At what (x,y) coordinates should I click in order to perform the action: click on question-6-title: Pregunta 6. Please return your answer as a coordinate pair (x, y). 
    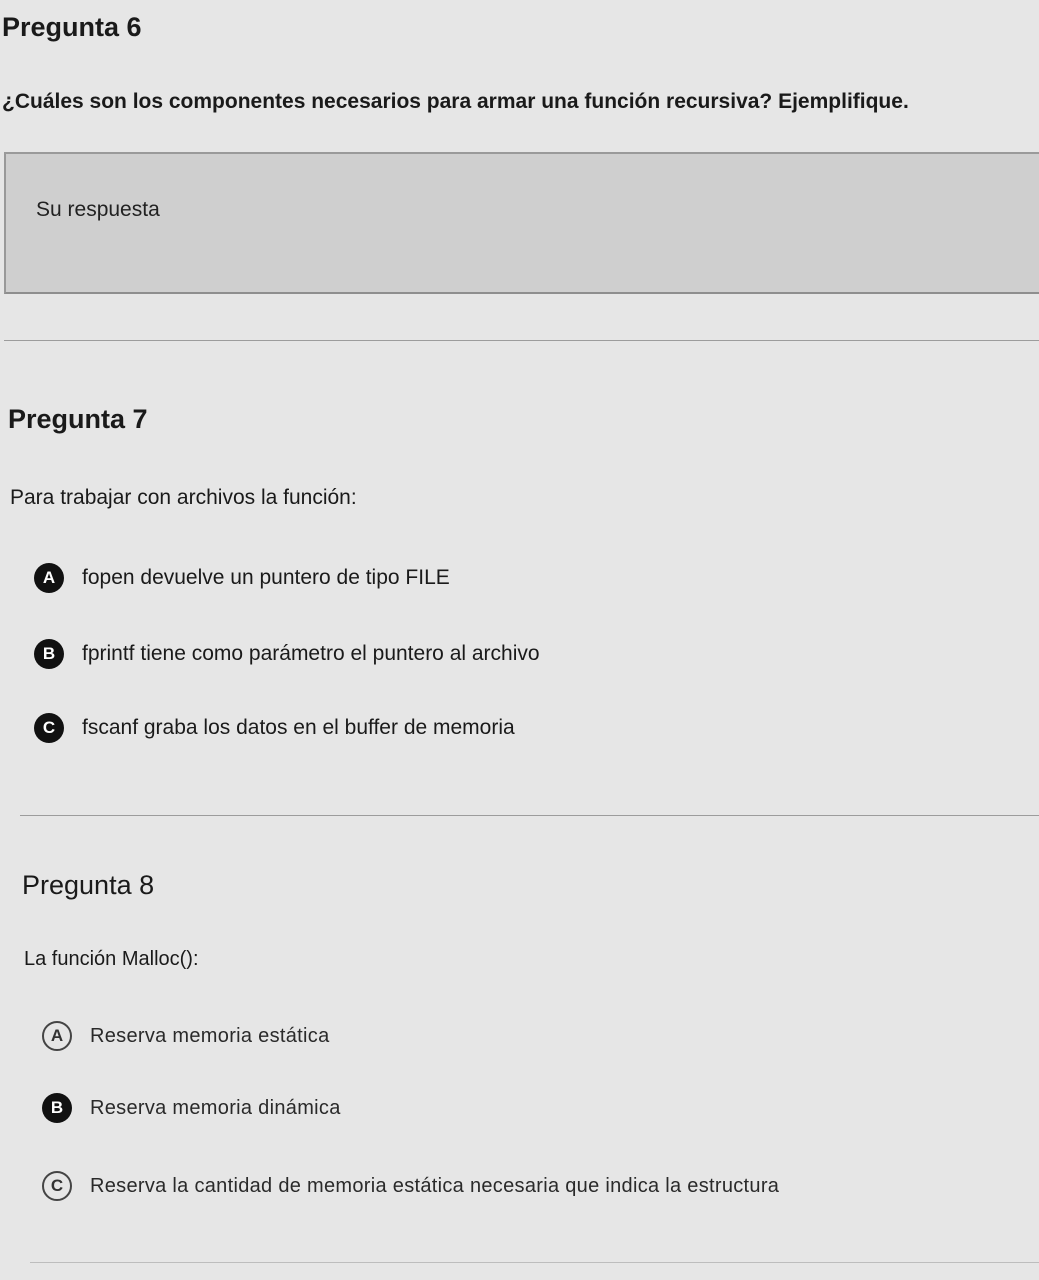
    Looking at the image, I should click on (72, 27).